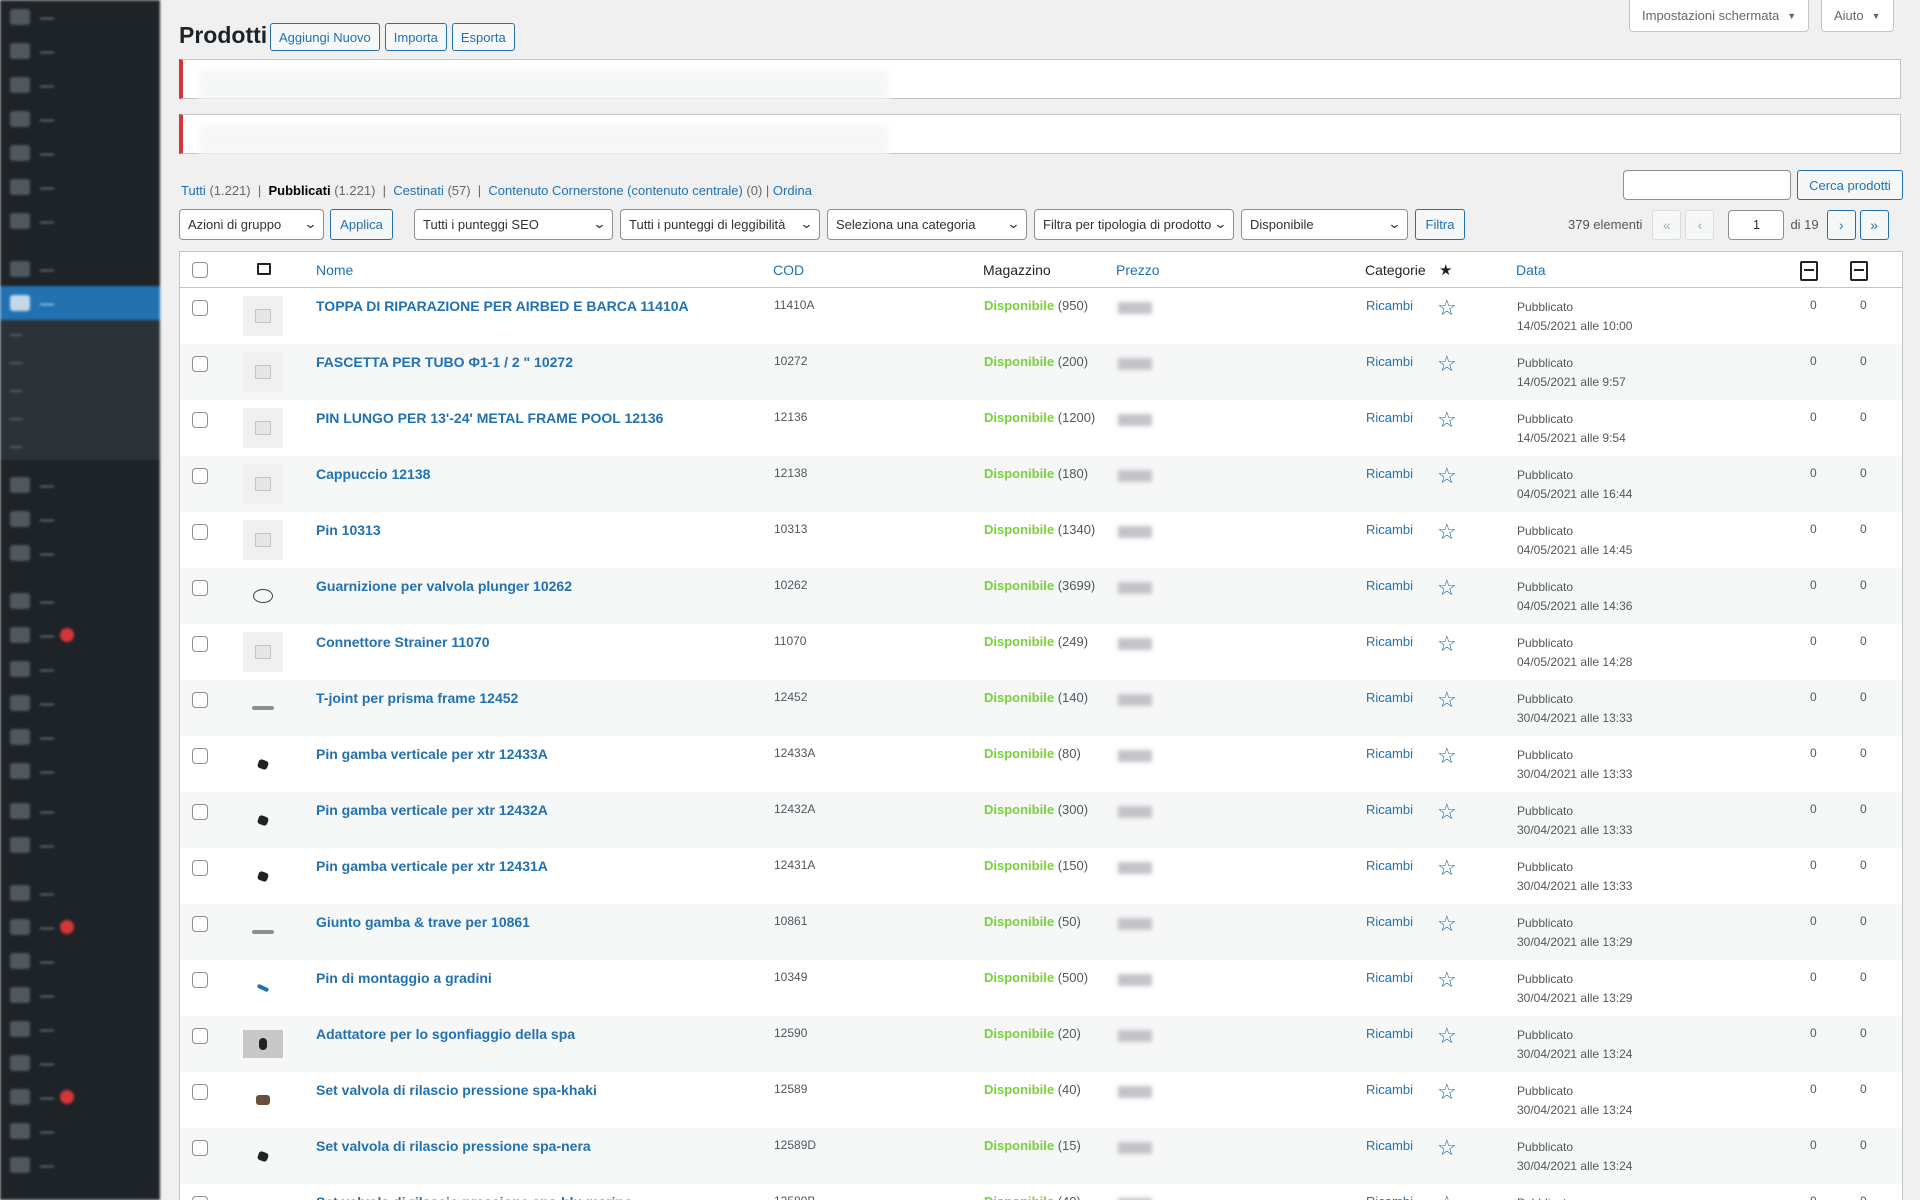 This screenshot has height=1200, width=1920. I want to click on last-page-button: », so click(1874, 224).